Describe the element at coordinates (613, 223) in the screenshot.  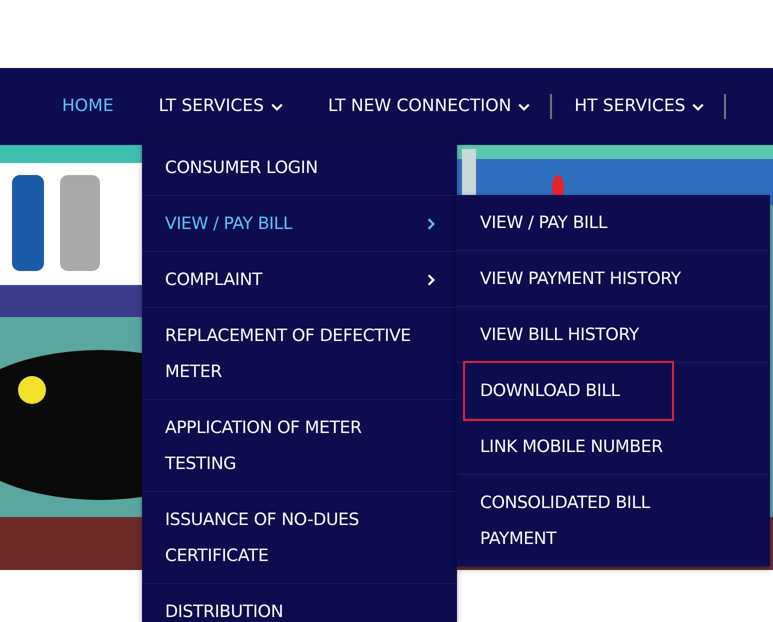
I see `submenu-item: VIEW / PAY BILL` at that location.